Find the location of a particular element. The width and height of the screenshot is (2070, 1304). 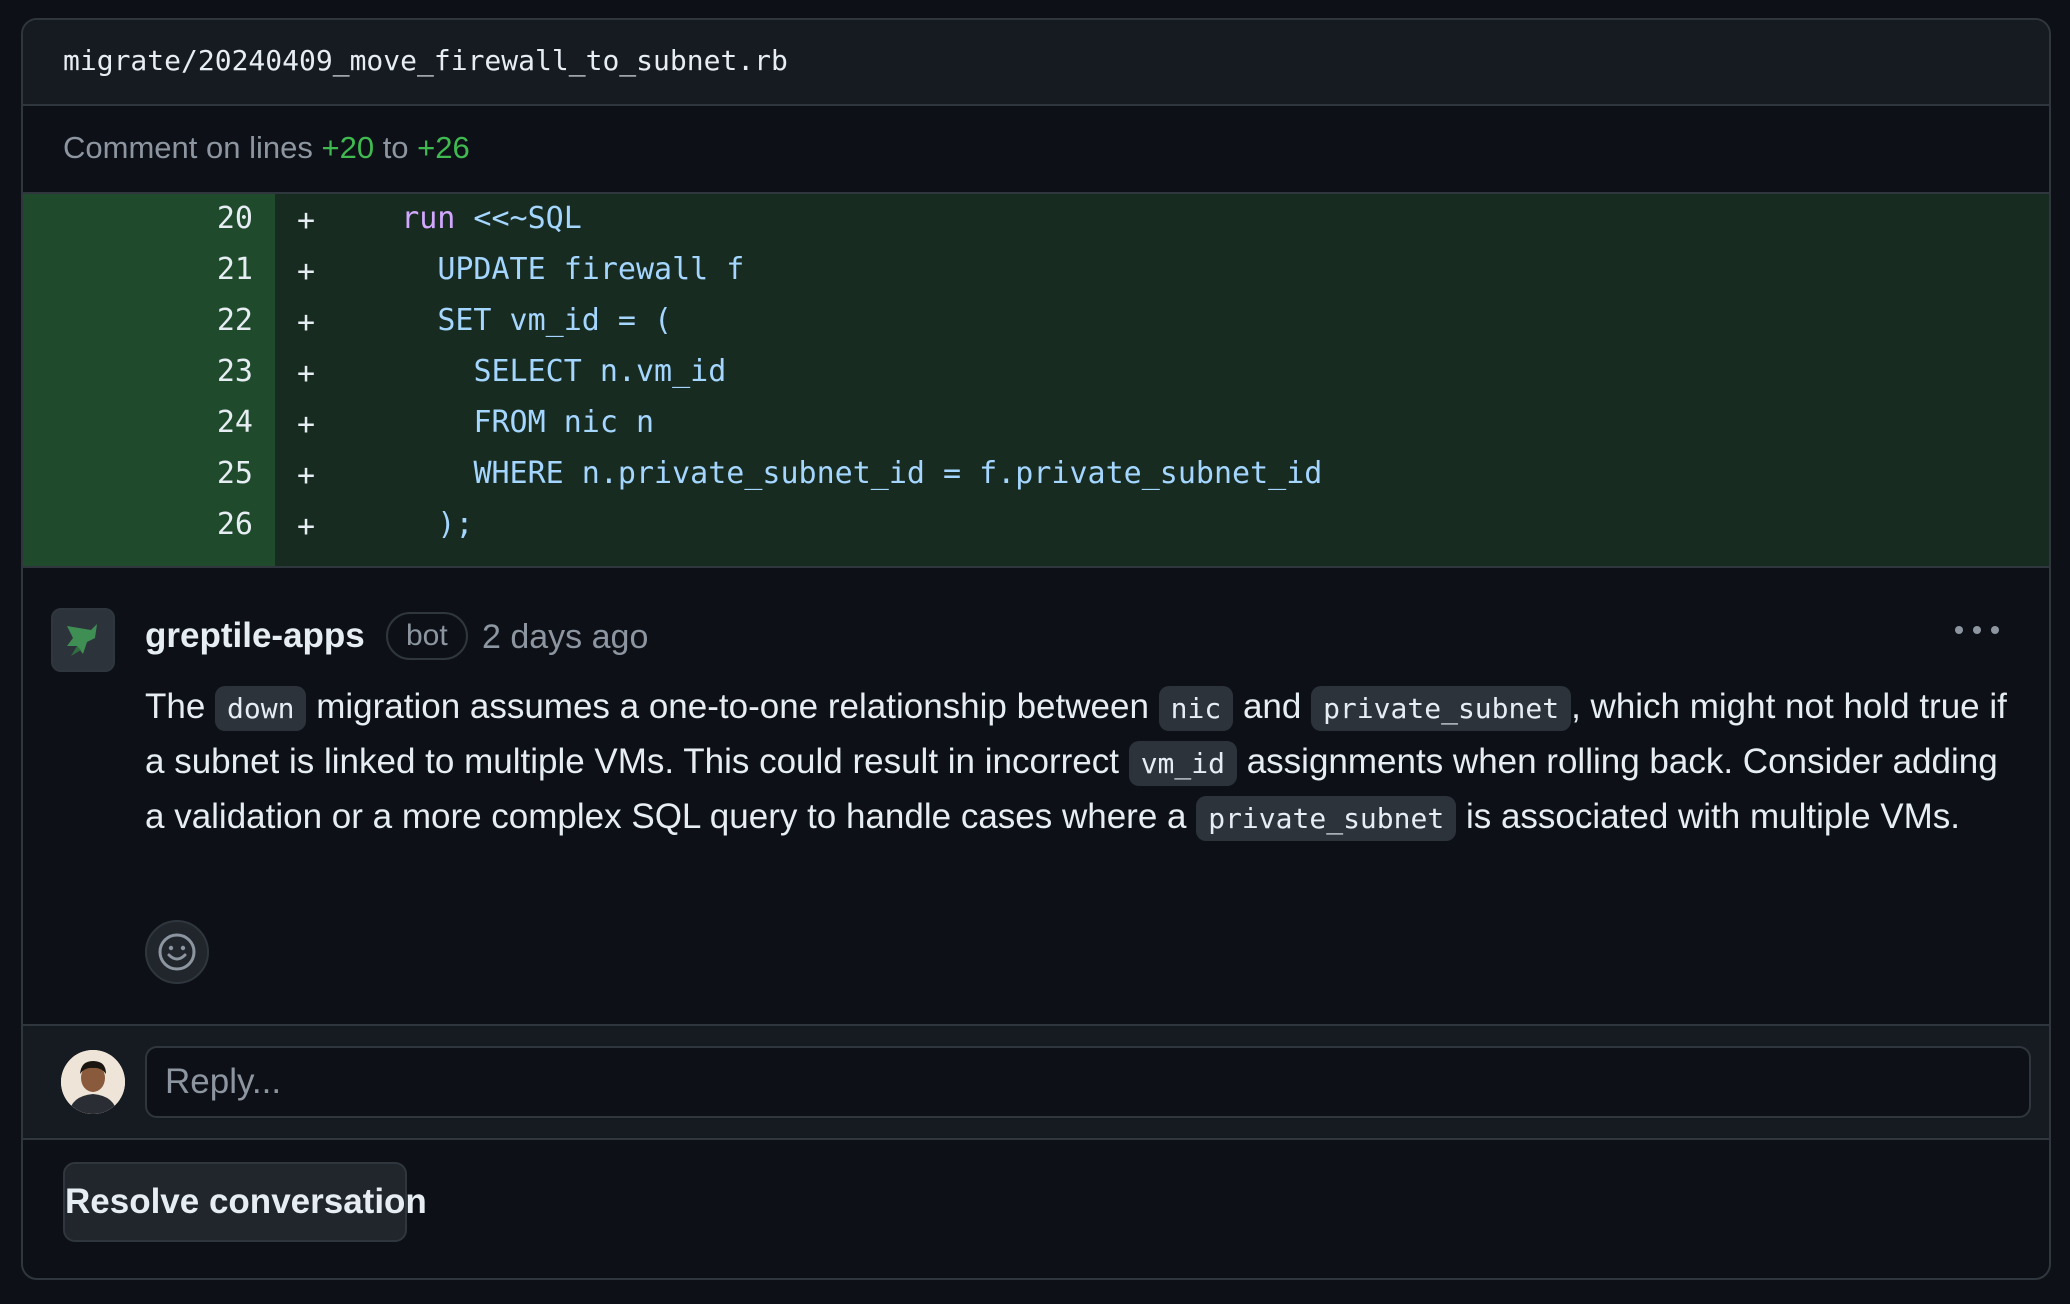

kebab-horizontal-icon is located at coordinates (1977, 630).